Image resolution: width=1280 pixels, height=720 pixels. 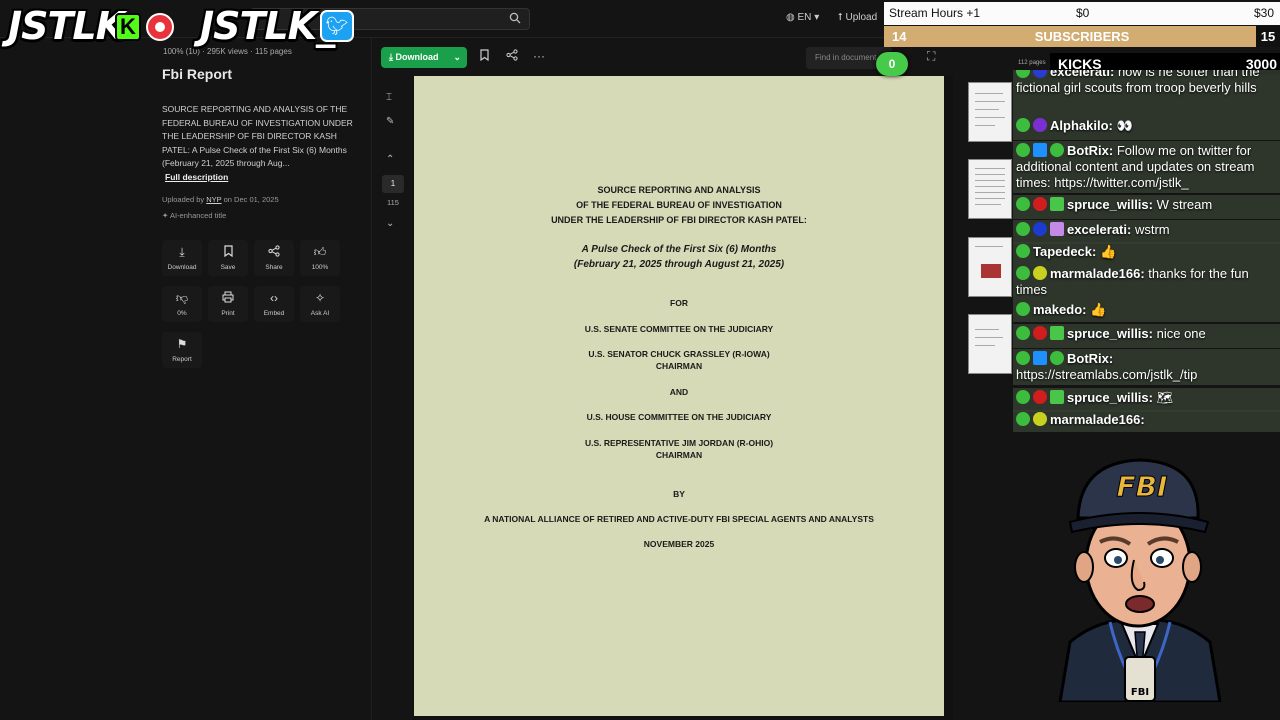 I want to click on dislike-action: 👎︎ 0%, so click(x=182, y=304).